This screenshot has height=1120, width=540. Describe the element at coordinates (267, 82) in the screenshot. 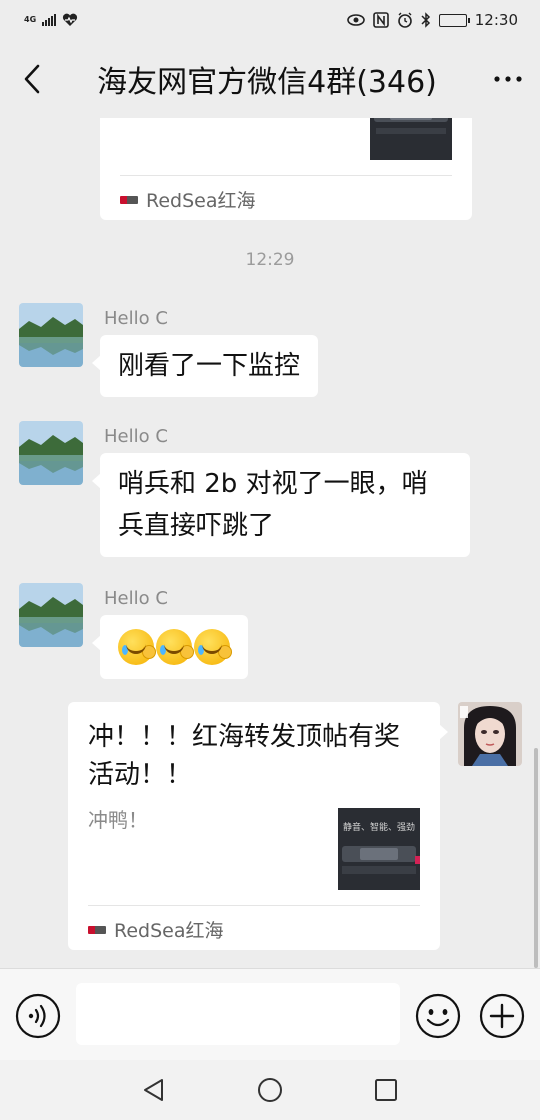

I see `chat-title: 海友网官方微信4群(346)` at that location.